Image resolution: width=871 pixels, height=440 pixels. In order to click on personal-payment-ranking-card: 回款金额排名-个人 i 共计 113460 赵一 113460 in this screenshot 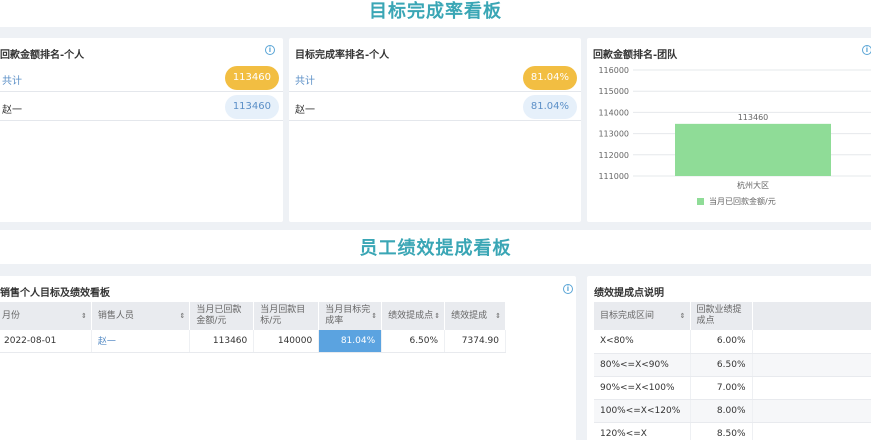, I will do `click(141, 130)`.